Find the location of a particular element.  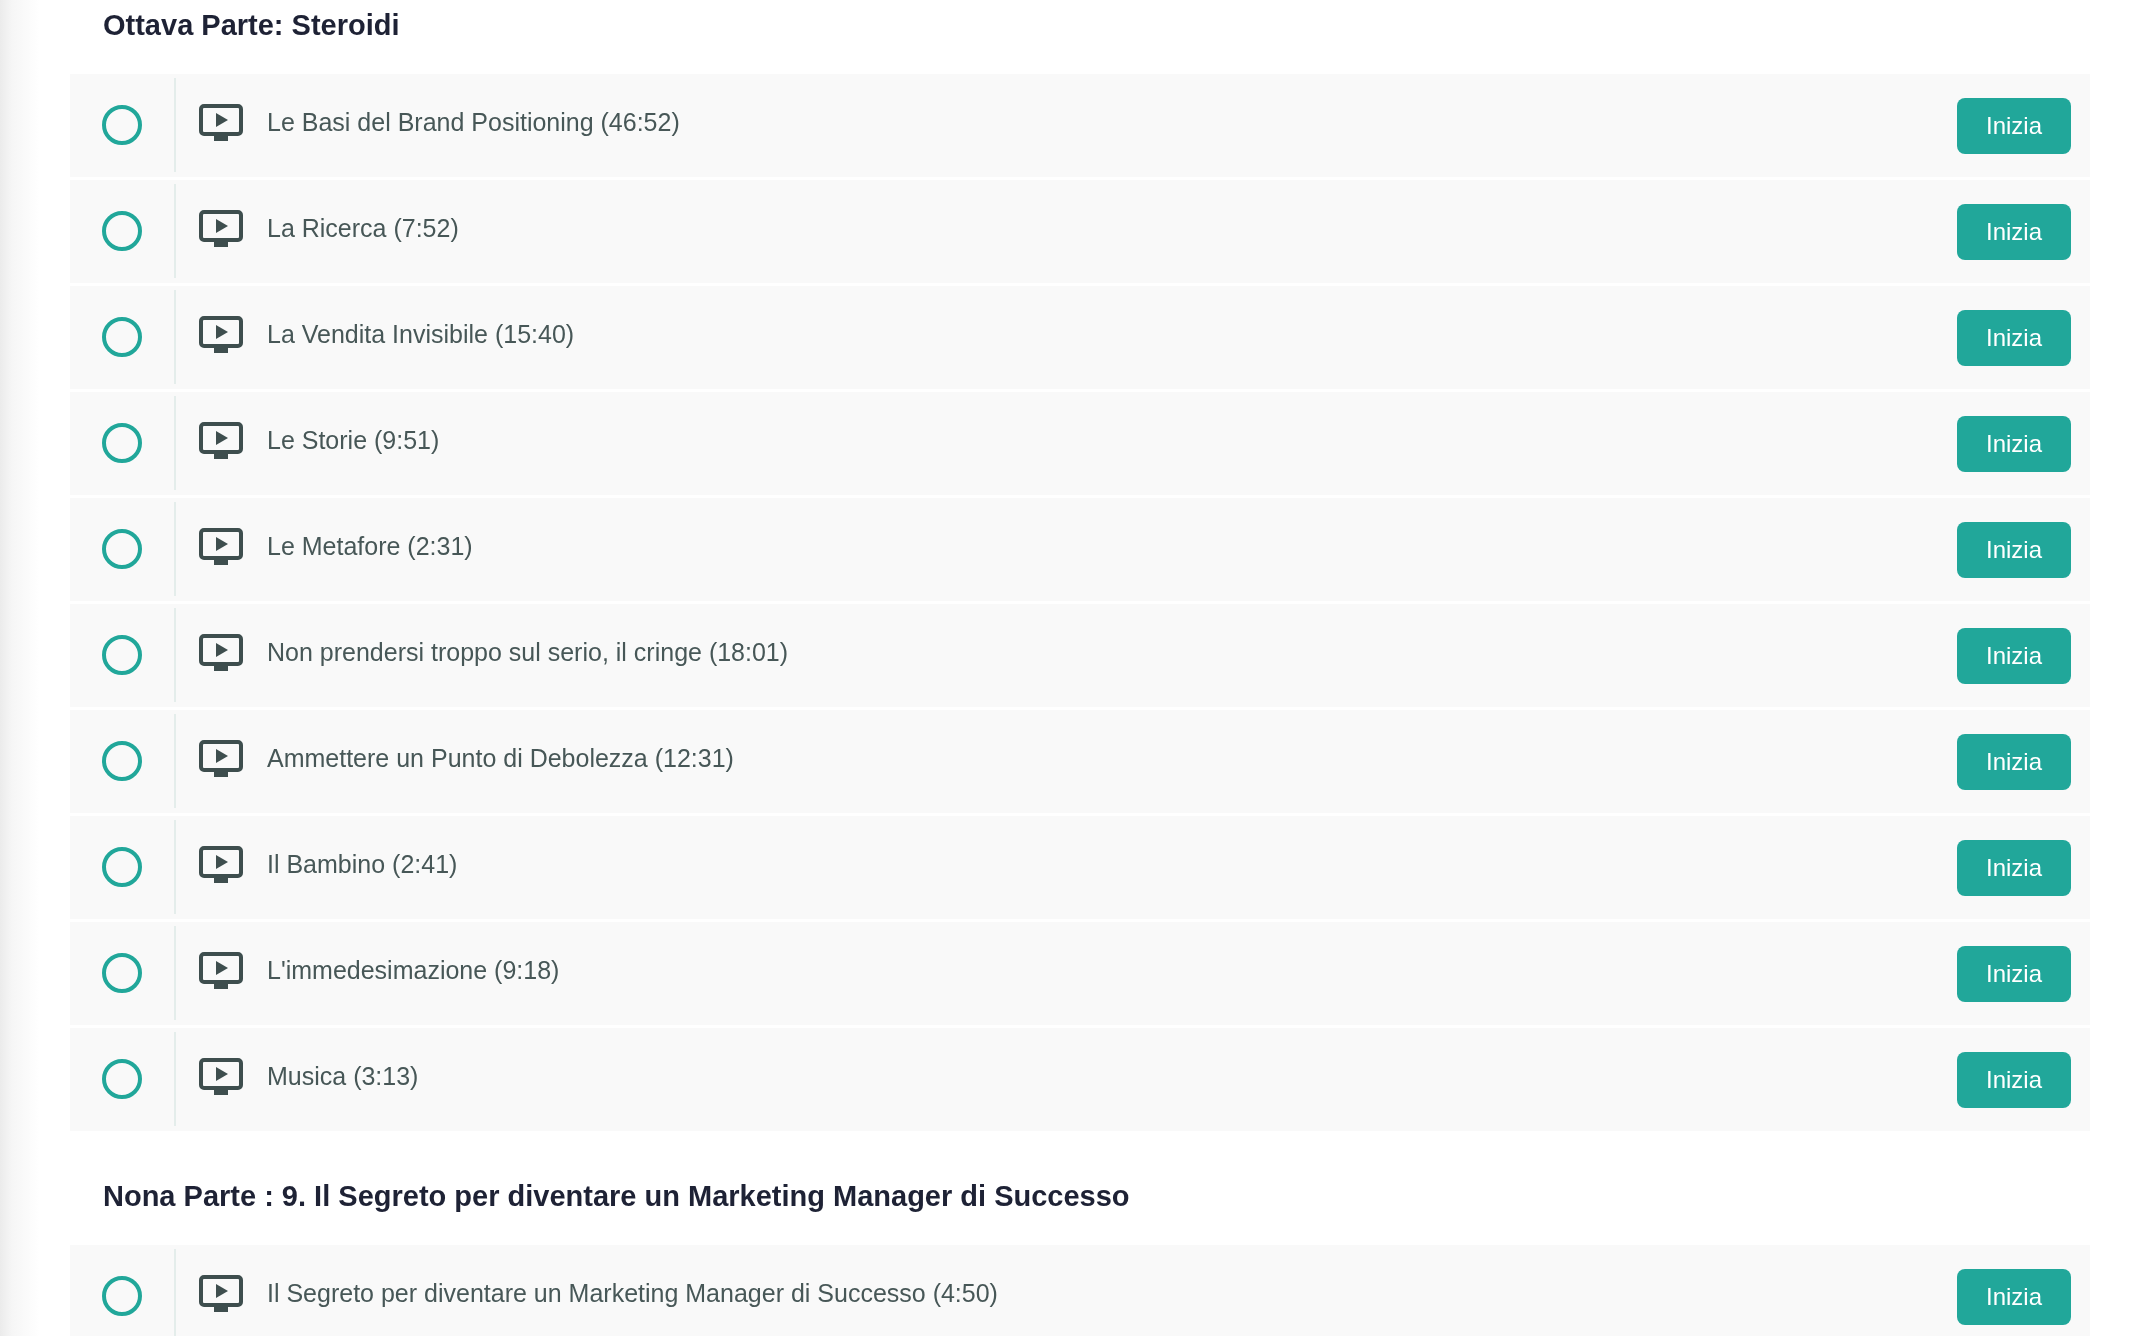

lesson-title: L'immedesimazione (9:18) is located at coordinates (413, 970).